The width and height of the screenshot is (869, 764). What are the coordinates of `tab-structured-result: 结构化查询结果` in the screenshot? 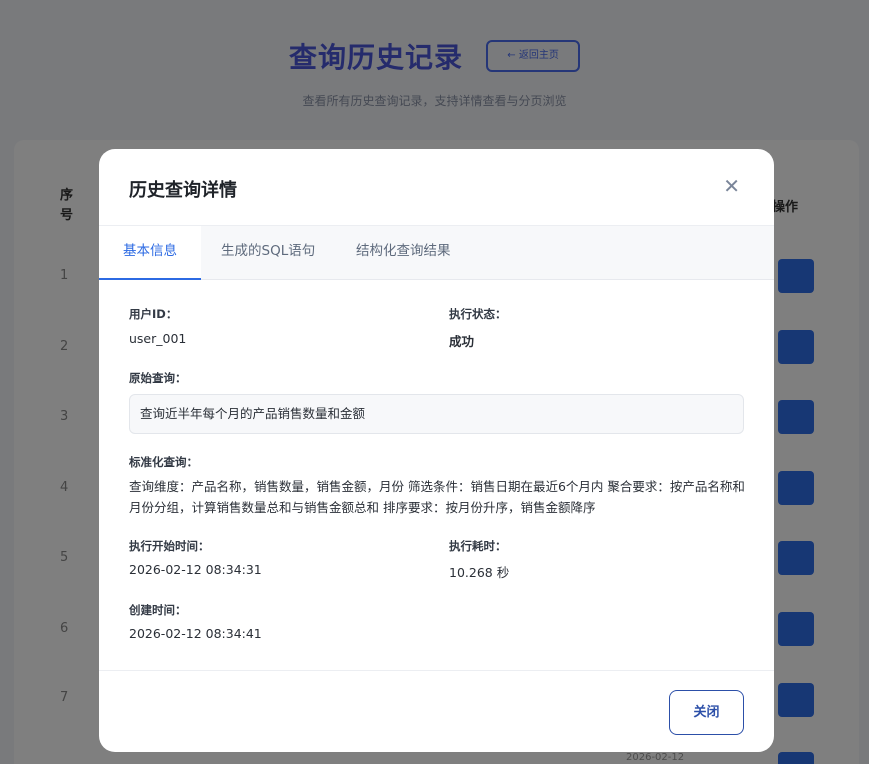 It's located at (403, 253).